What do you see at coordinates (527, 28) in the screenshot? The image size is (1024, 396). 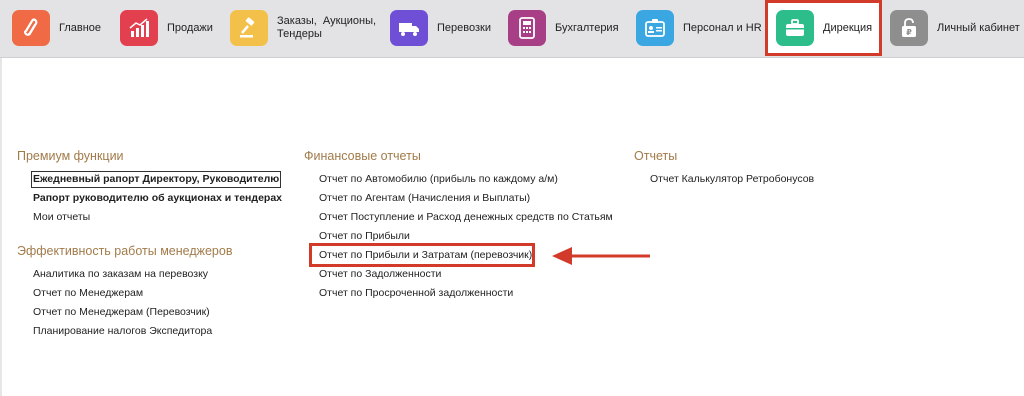 I see `calculator-icon` at bounding box center [527, 28].